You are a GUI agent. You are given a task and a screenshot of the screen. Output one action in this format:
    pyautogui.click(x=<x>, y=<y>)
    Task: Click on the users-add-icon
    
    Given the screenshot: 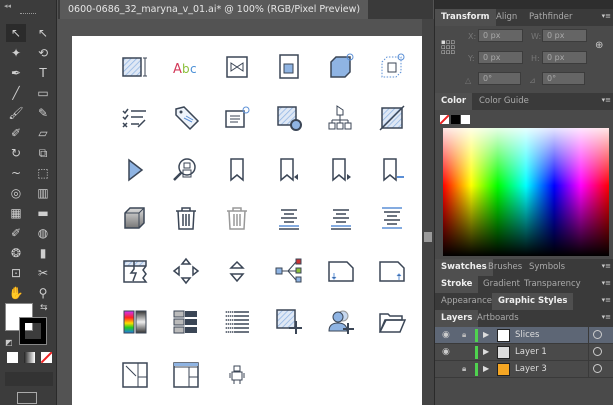 What is the action you would take?
    pyautogui.click(x=341, y=322)
    